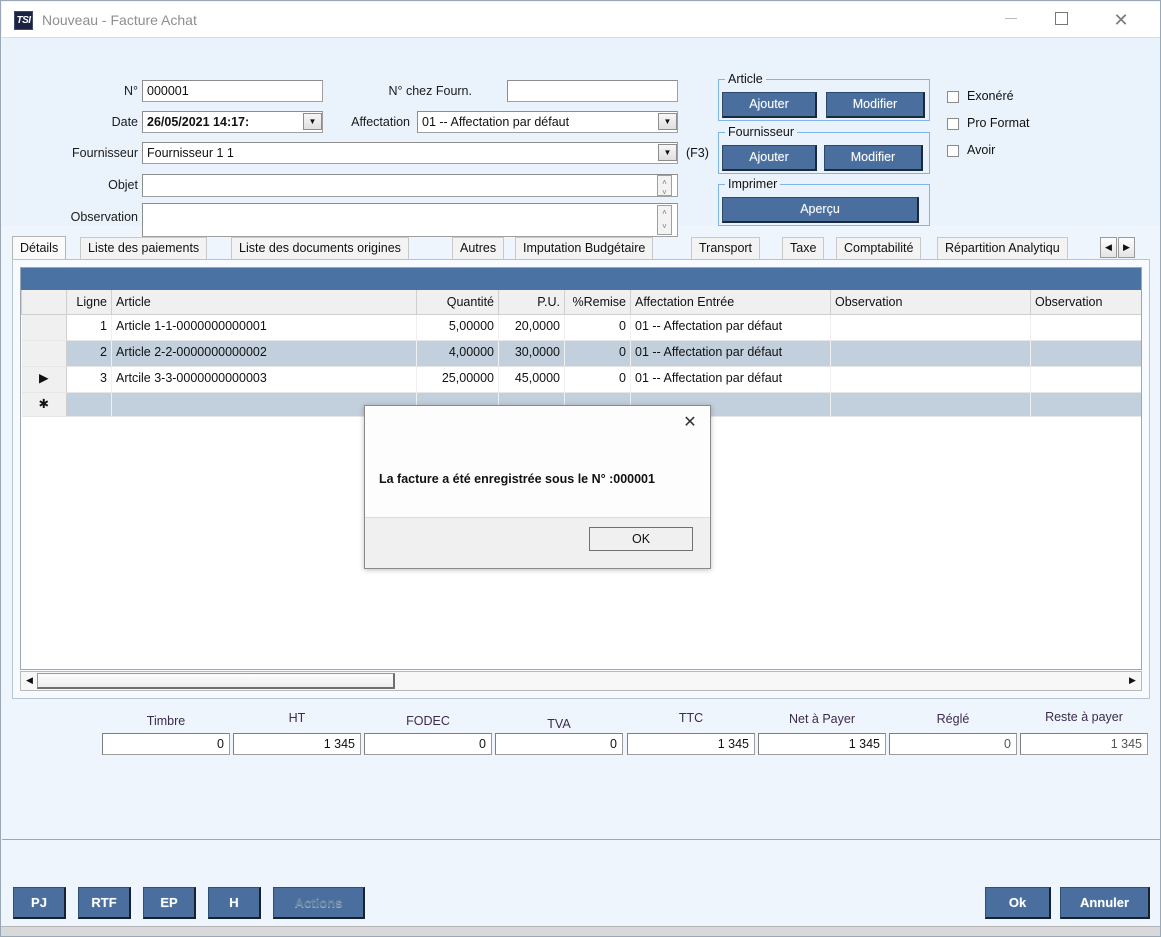 This screenshot has height=937, width=1161. What do you see at coordinates (428, 721) in the screenshot?
I see `total-label-fodec: FODEC` at bounding box center [428, 721].